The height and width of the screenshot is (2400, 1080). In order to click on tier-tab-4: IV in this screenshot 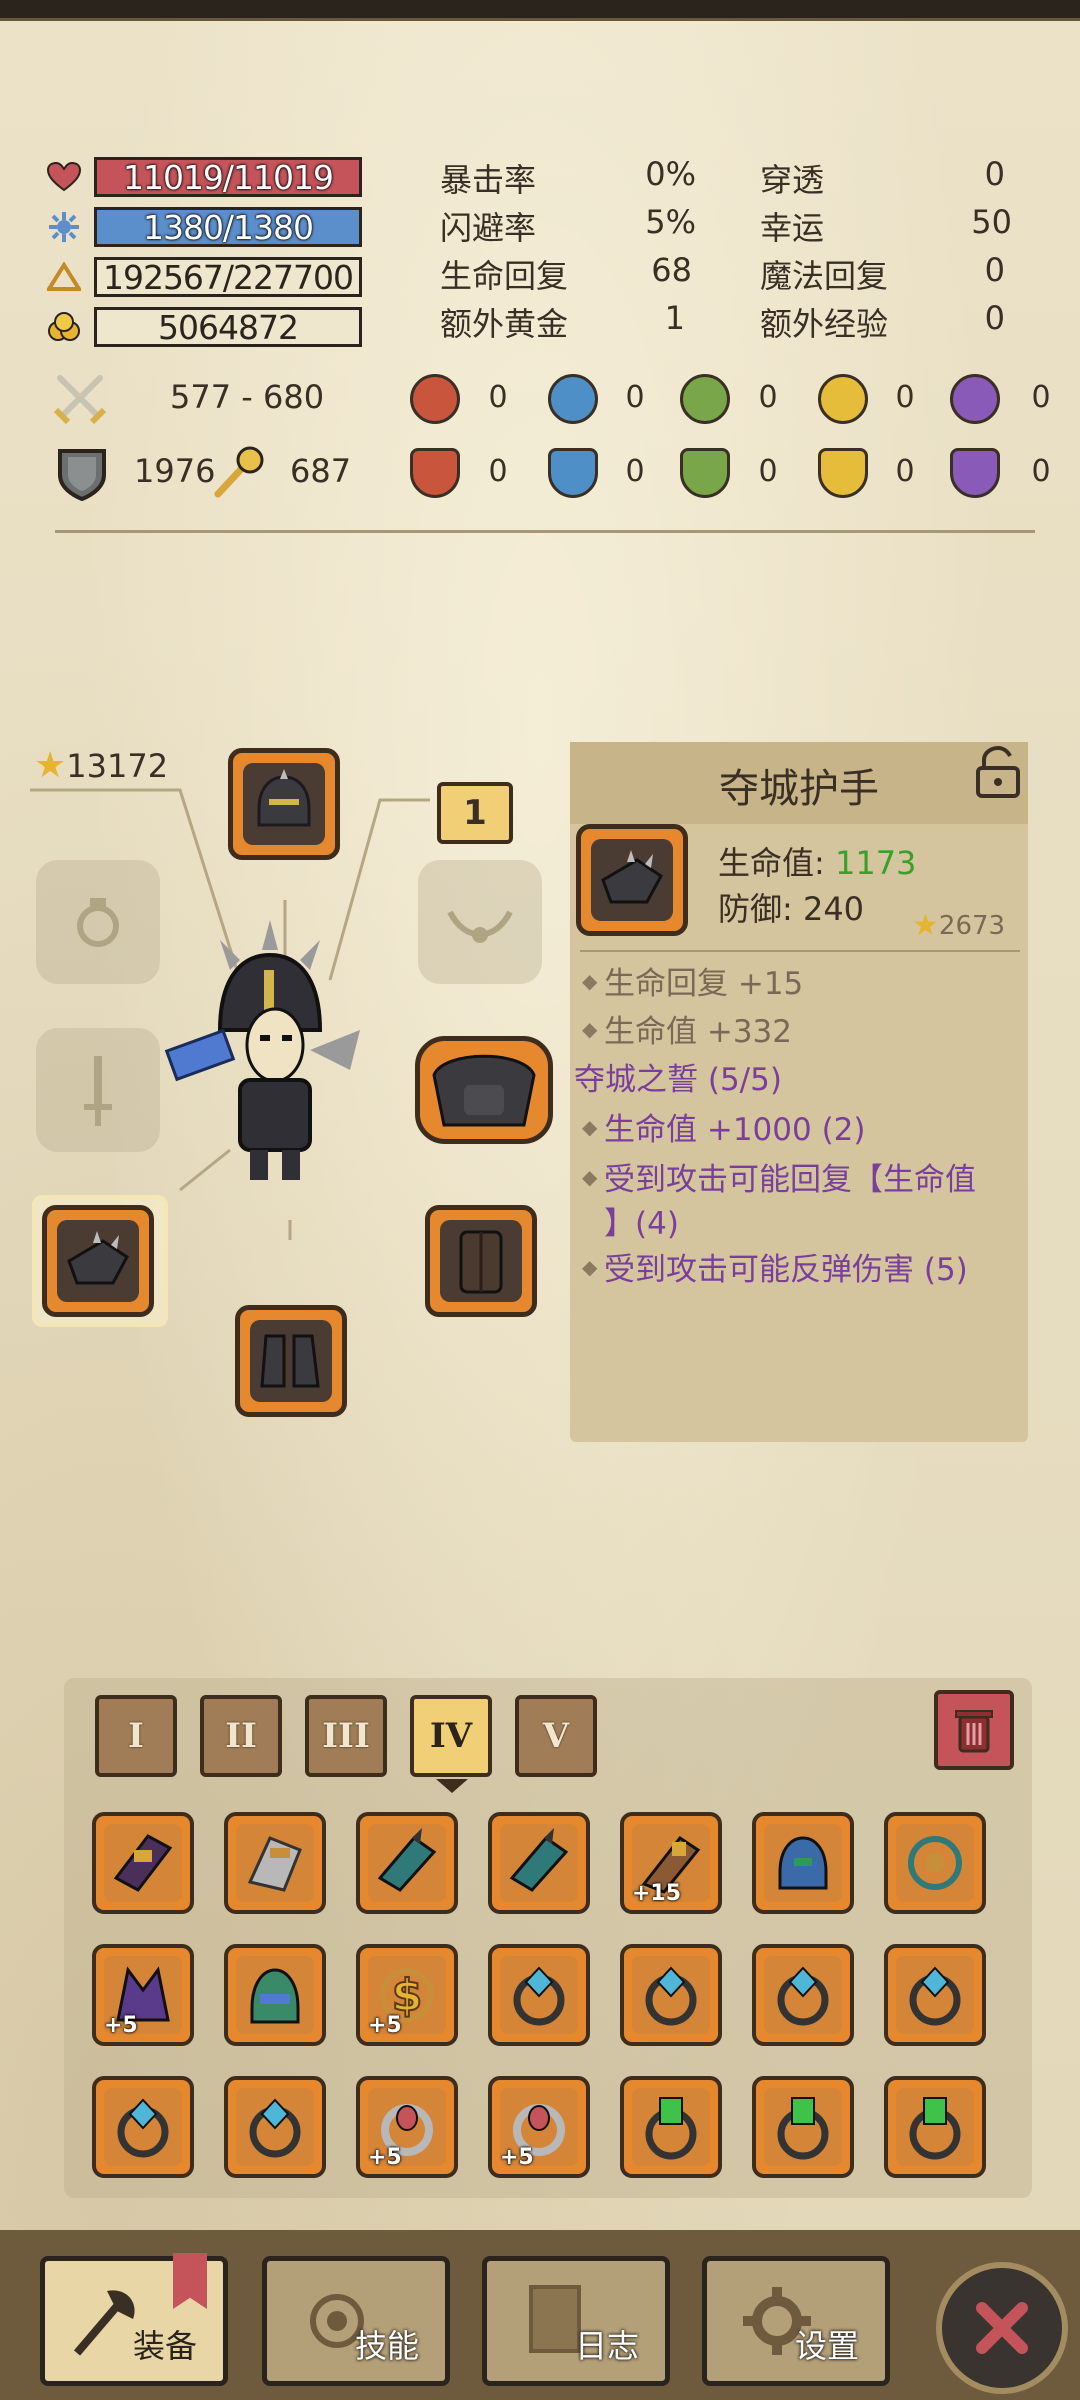, I will do `click(451, 1736)`.